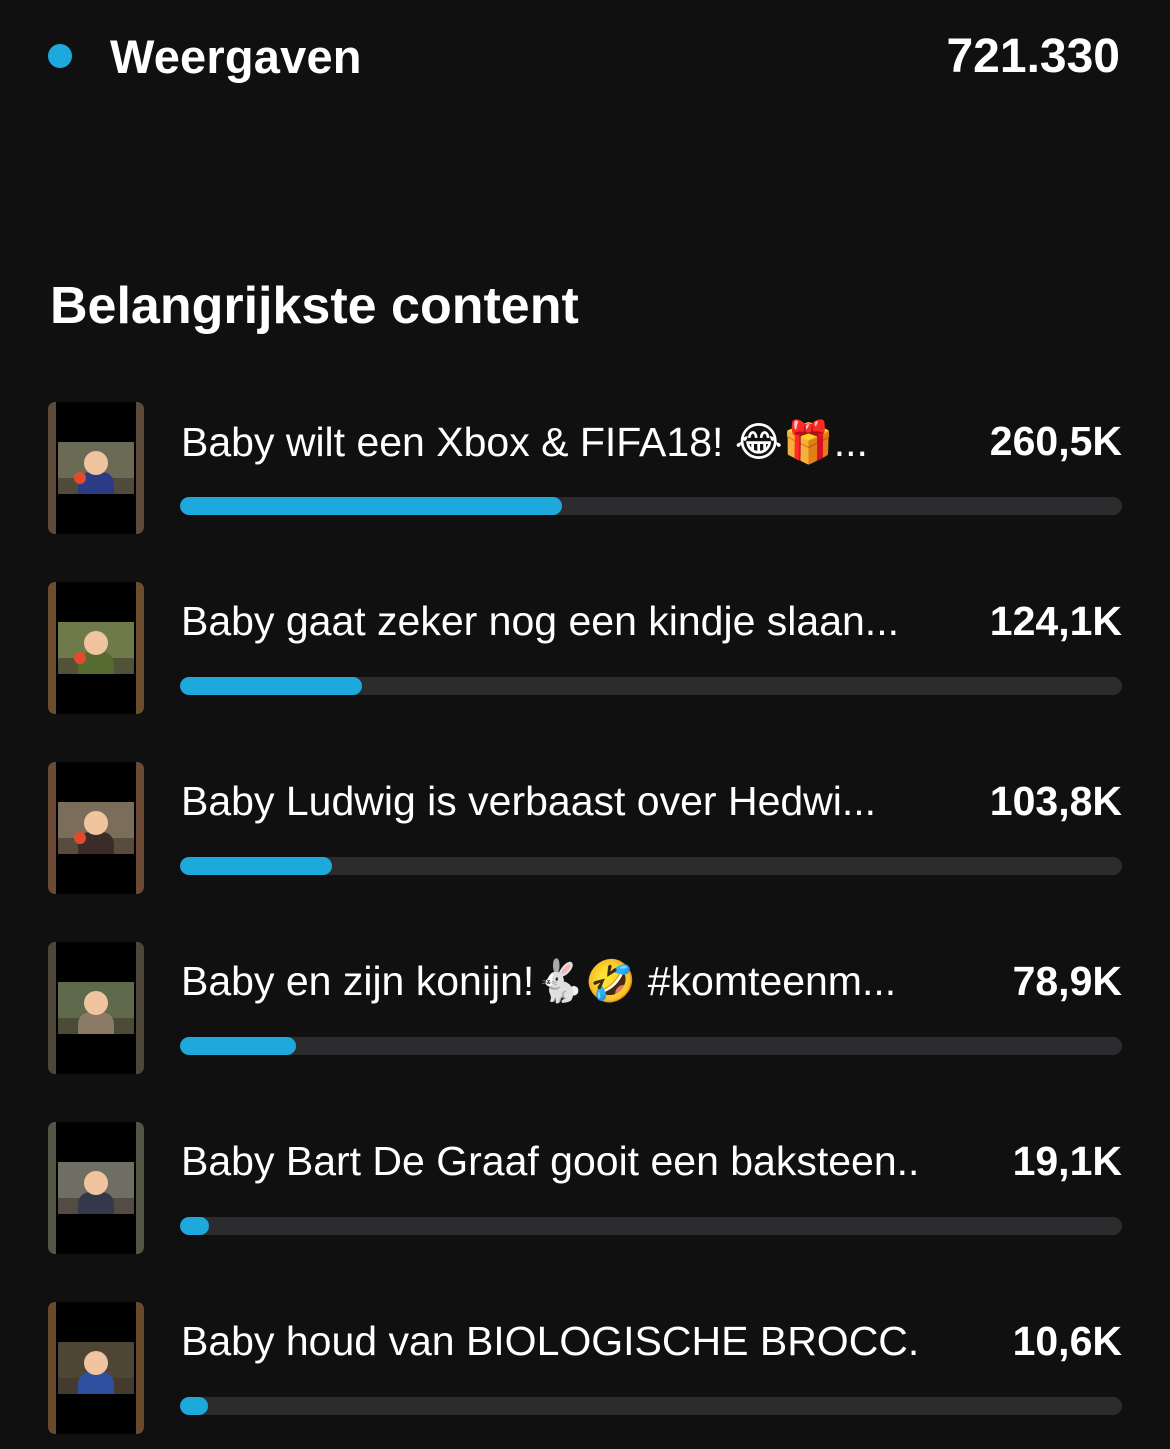  I want to click on views-metric: Weergaven 721.330, so click(584, 56).